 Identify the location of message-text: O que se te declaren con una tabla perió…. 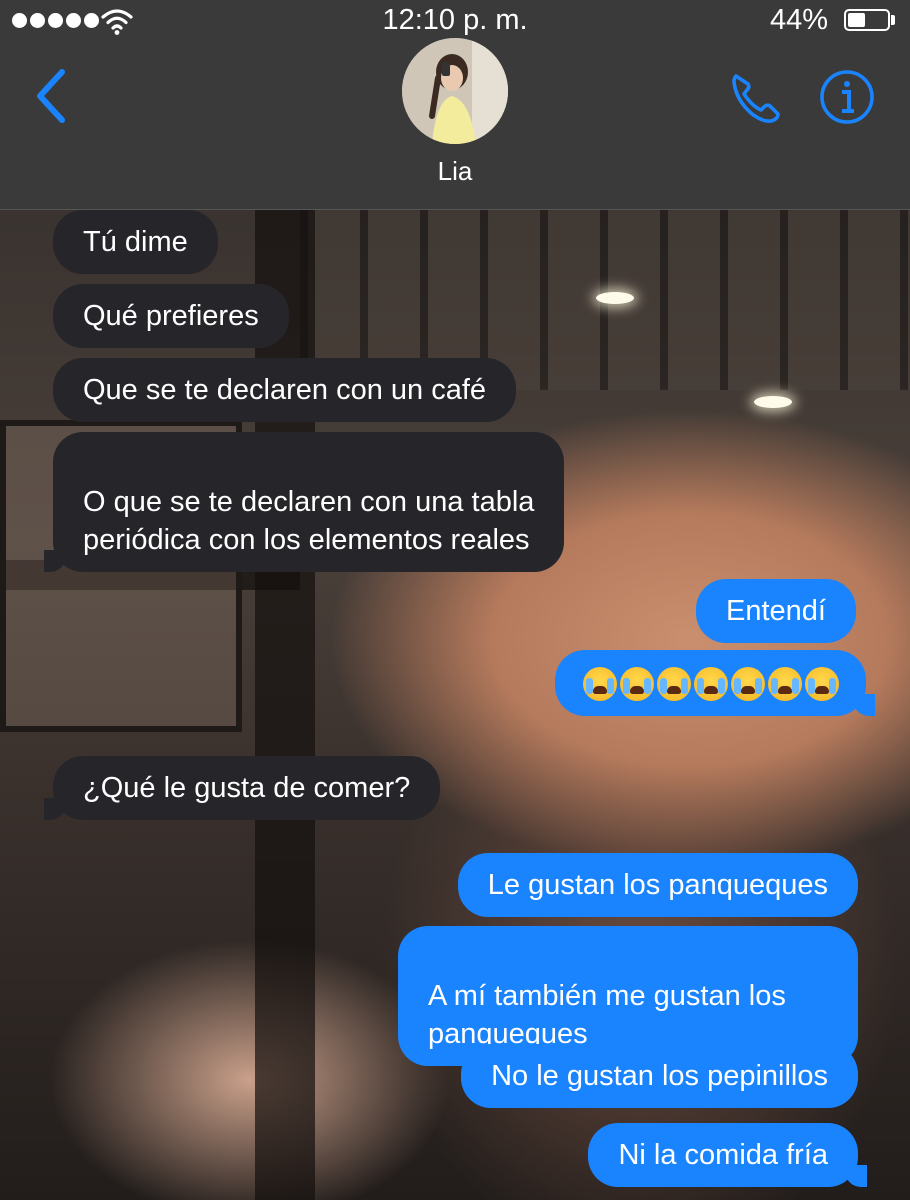
(309, 521).